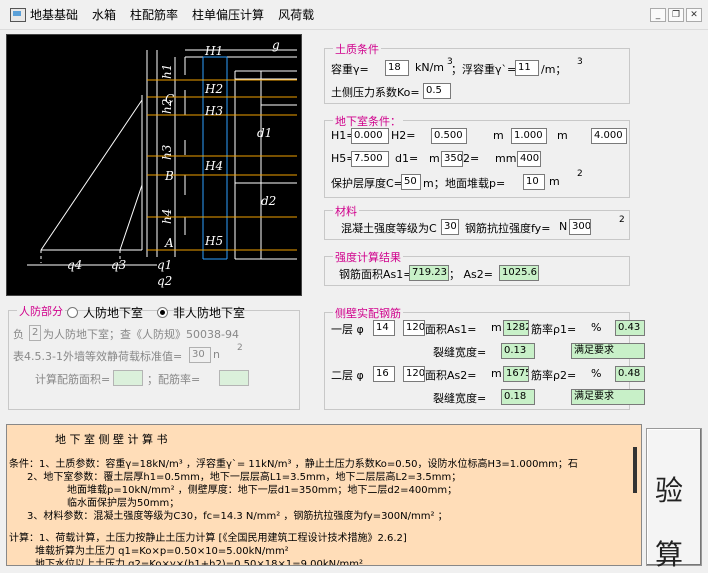 Image resolution: width=708 pixels, height=573 pixels. Describe the element at coordinates (346, 211) in the screenshot. I see `material-title: 材料` at that location.